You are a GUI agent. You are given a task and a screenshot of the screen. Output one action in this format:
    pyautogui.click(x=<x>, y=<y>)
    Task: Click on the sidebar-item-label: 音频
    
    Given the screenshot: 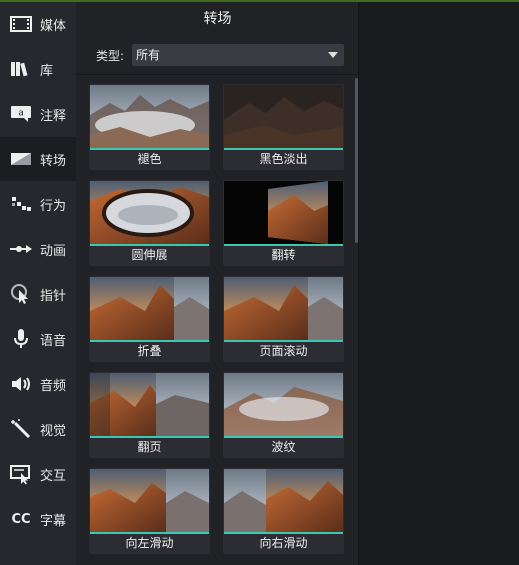 What is the action you would take?
    pyautogui.click(x=53, y=386)
    